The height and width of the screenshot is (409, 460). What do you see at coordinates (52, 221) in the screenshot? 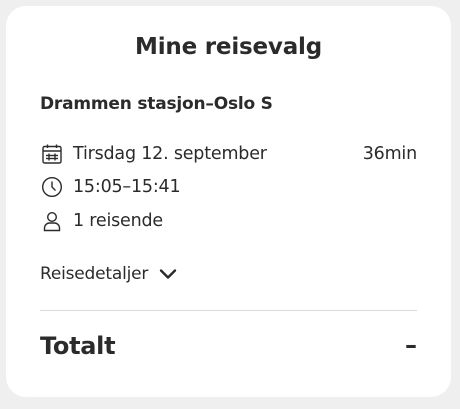
I see `person-icon` at bounding box center [52, 221].